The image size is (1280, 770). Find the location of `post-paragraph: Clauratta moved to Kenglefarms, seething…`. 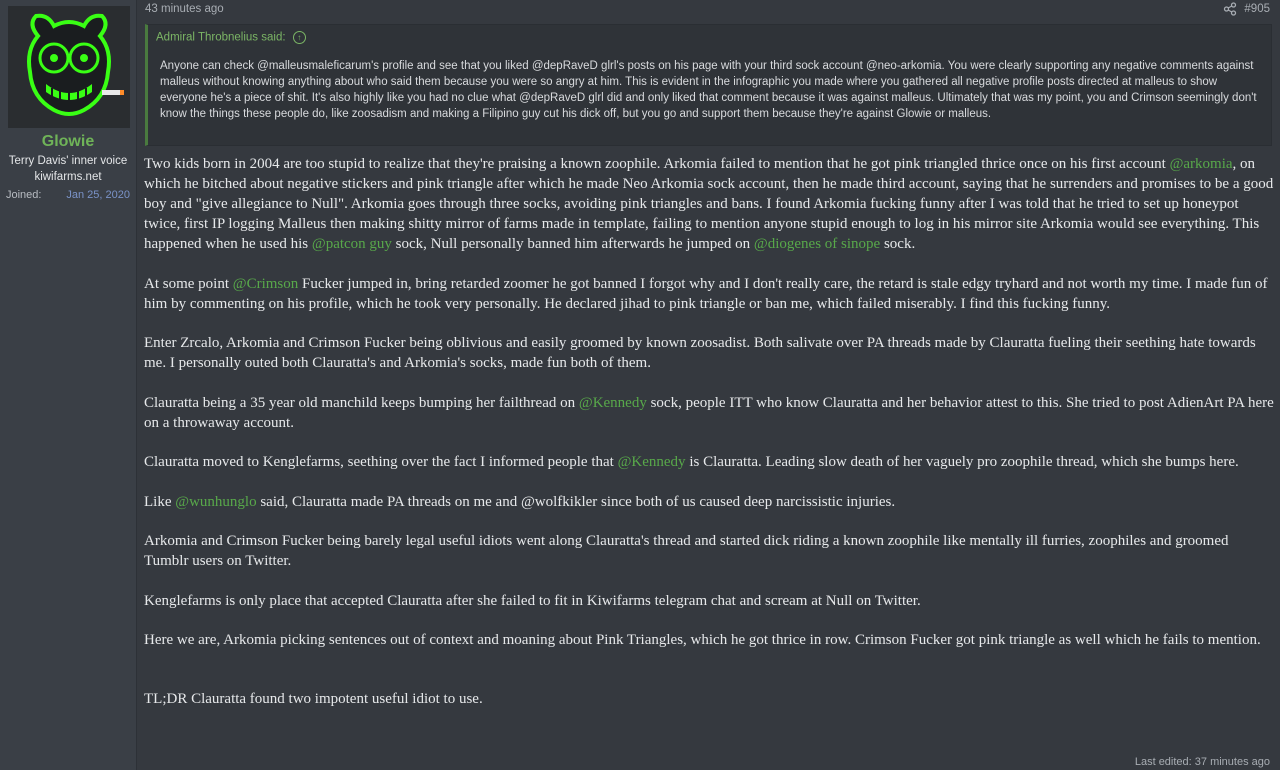

post-paragraph: Clauratta moved to Kenglefarms, seething… is located at coordinates (709, 462).